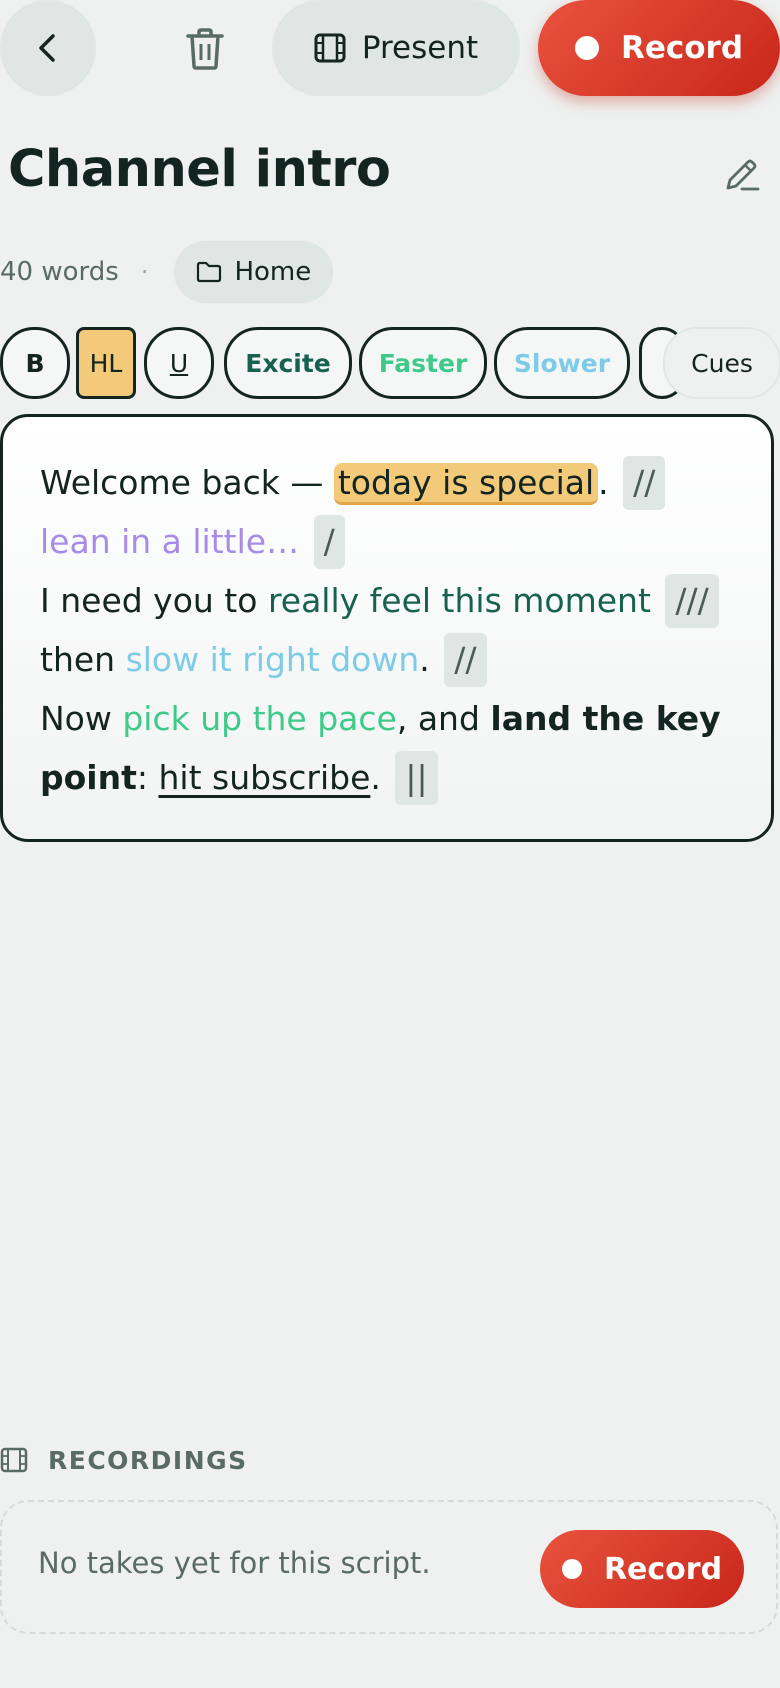 This screenshot has width=780, height=1688. Describe the element at coordinates (83, 659) in the screenshot. I see `text-segment: then` at that location.